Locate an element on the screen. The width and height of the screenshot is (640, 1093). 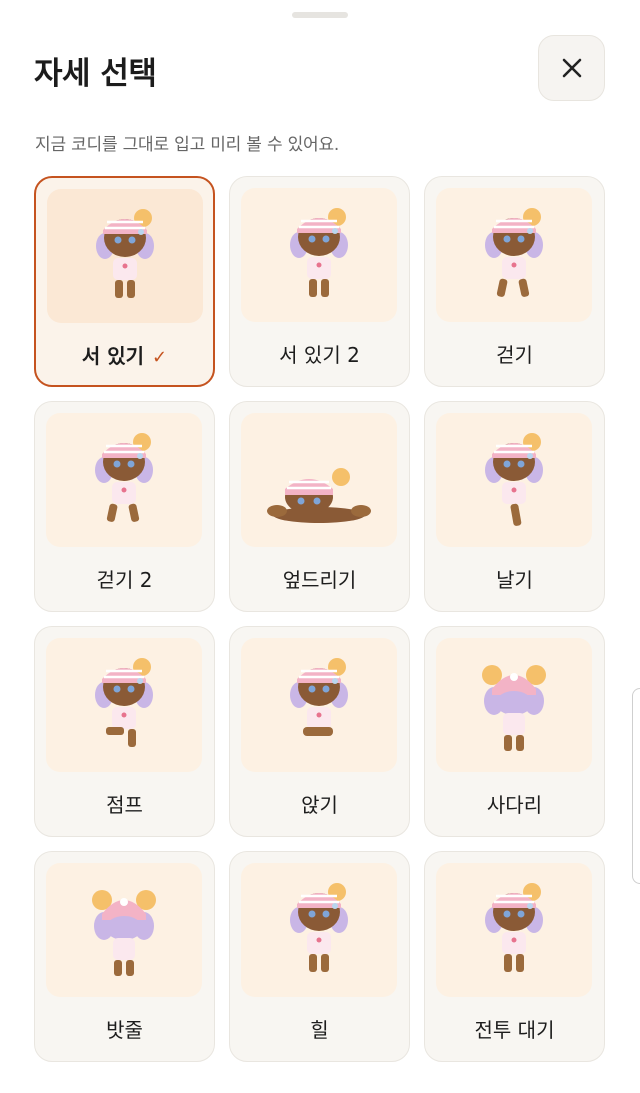
pose-card-stand: 서 있기 ✓ is located at coordinates (124, 281).